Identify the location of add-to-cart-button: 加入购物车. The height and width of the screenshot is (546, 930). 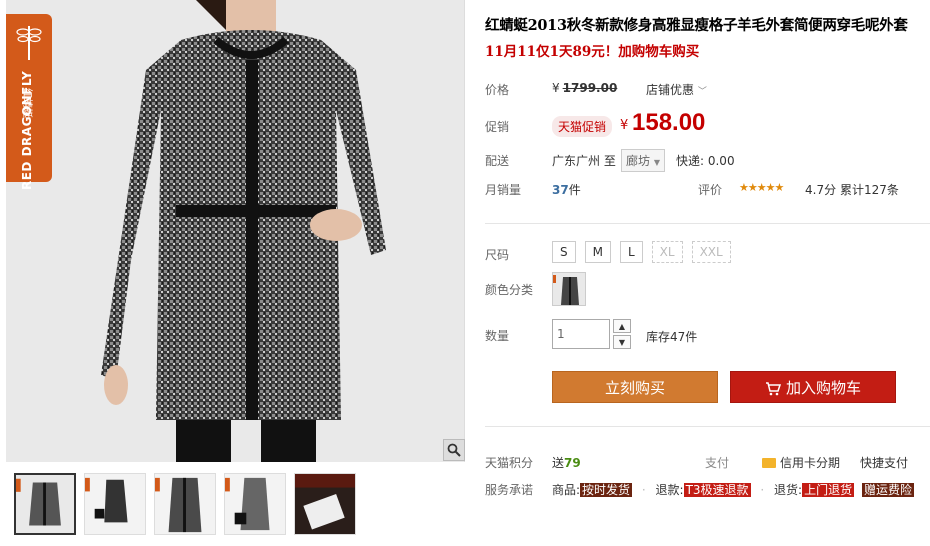
(813, 387).